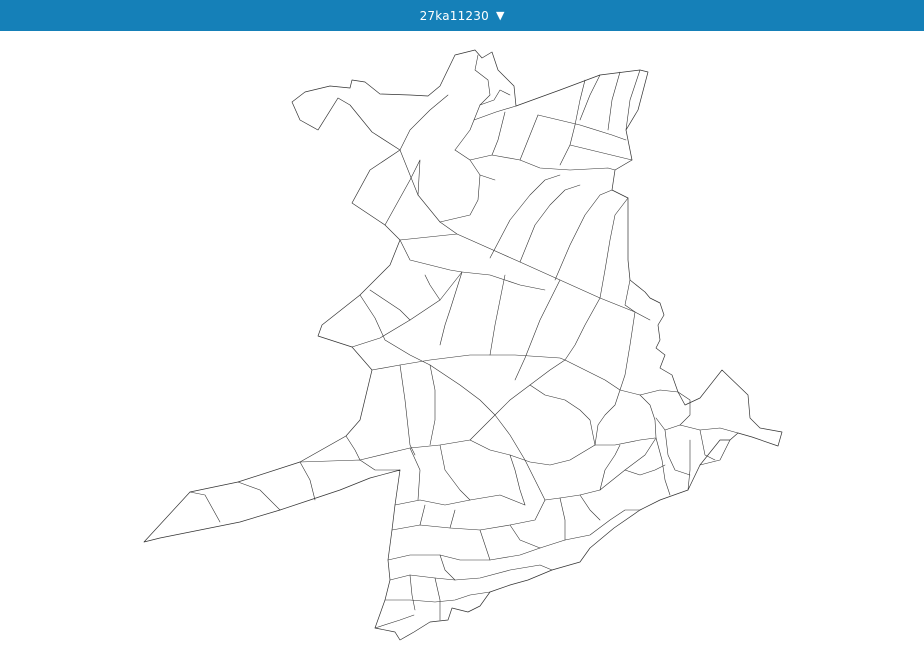 The image size is (924, 660). Describe the element at coordinates (454, 15) in the screenshot. I see `area-code-title: 27ka11230` at that location.